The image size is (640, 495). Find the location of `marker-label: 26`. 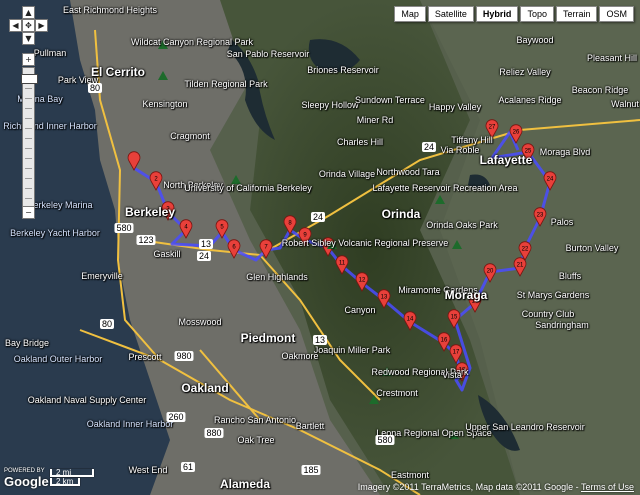

marker-label: 26 is located at coordinates (516, 133).